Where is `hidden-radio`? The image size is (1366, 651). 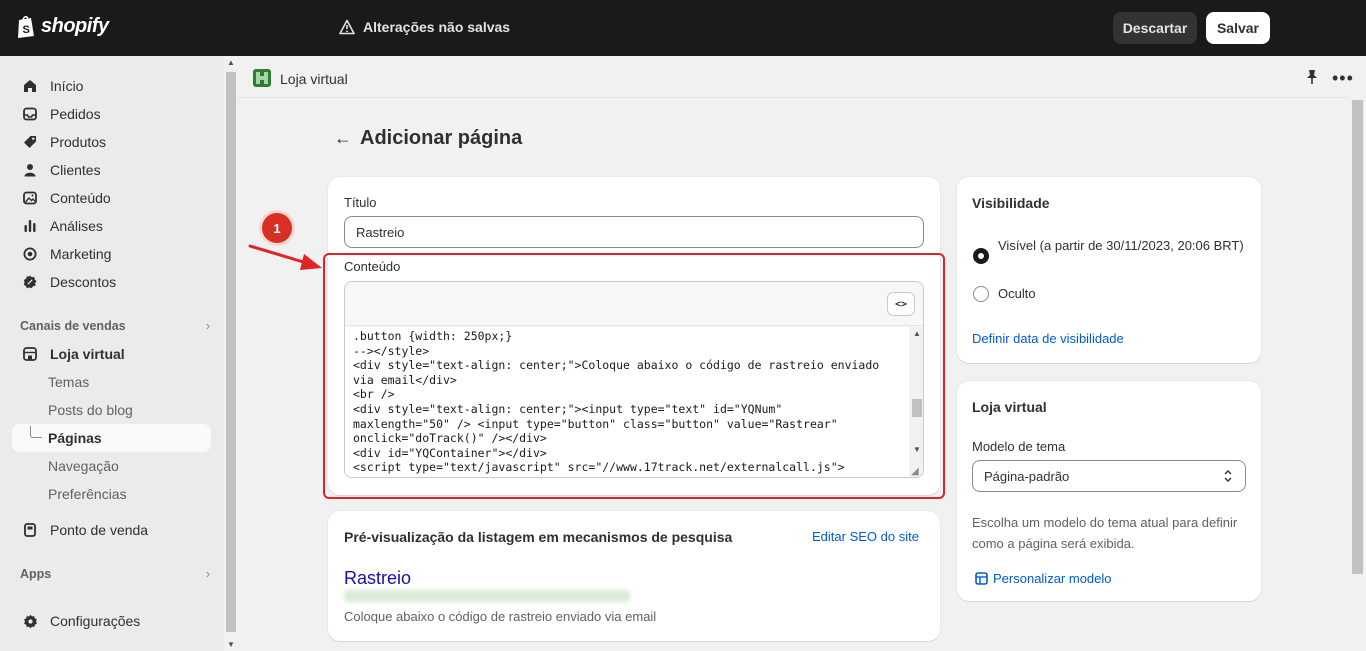 hidden-radio is located at coordinates (981, 294).